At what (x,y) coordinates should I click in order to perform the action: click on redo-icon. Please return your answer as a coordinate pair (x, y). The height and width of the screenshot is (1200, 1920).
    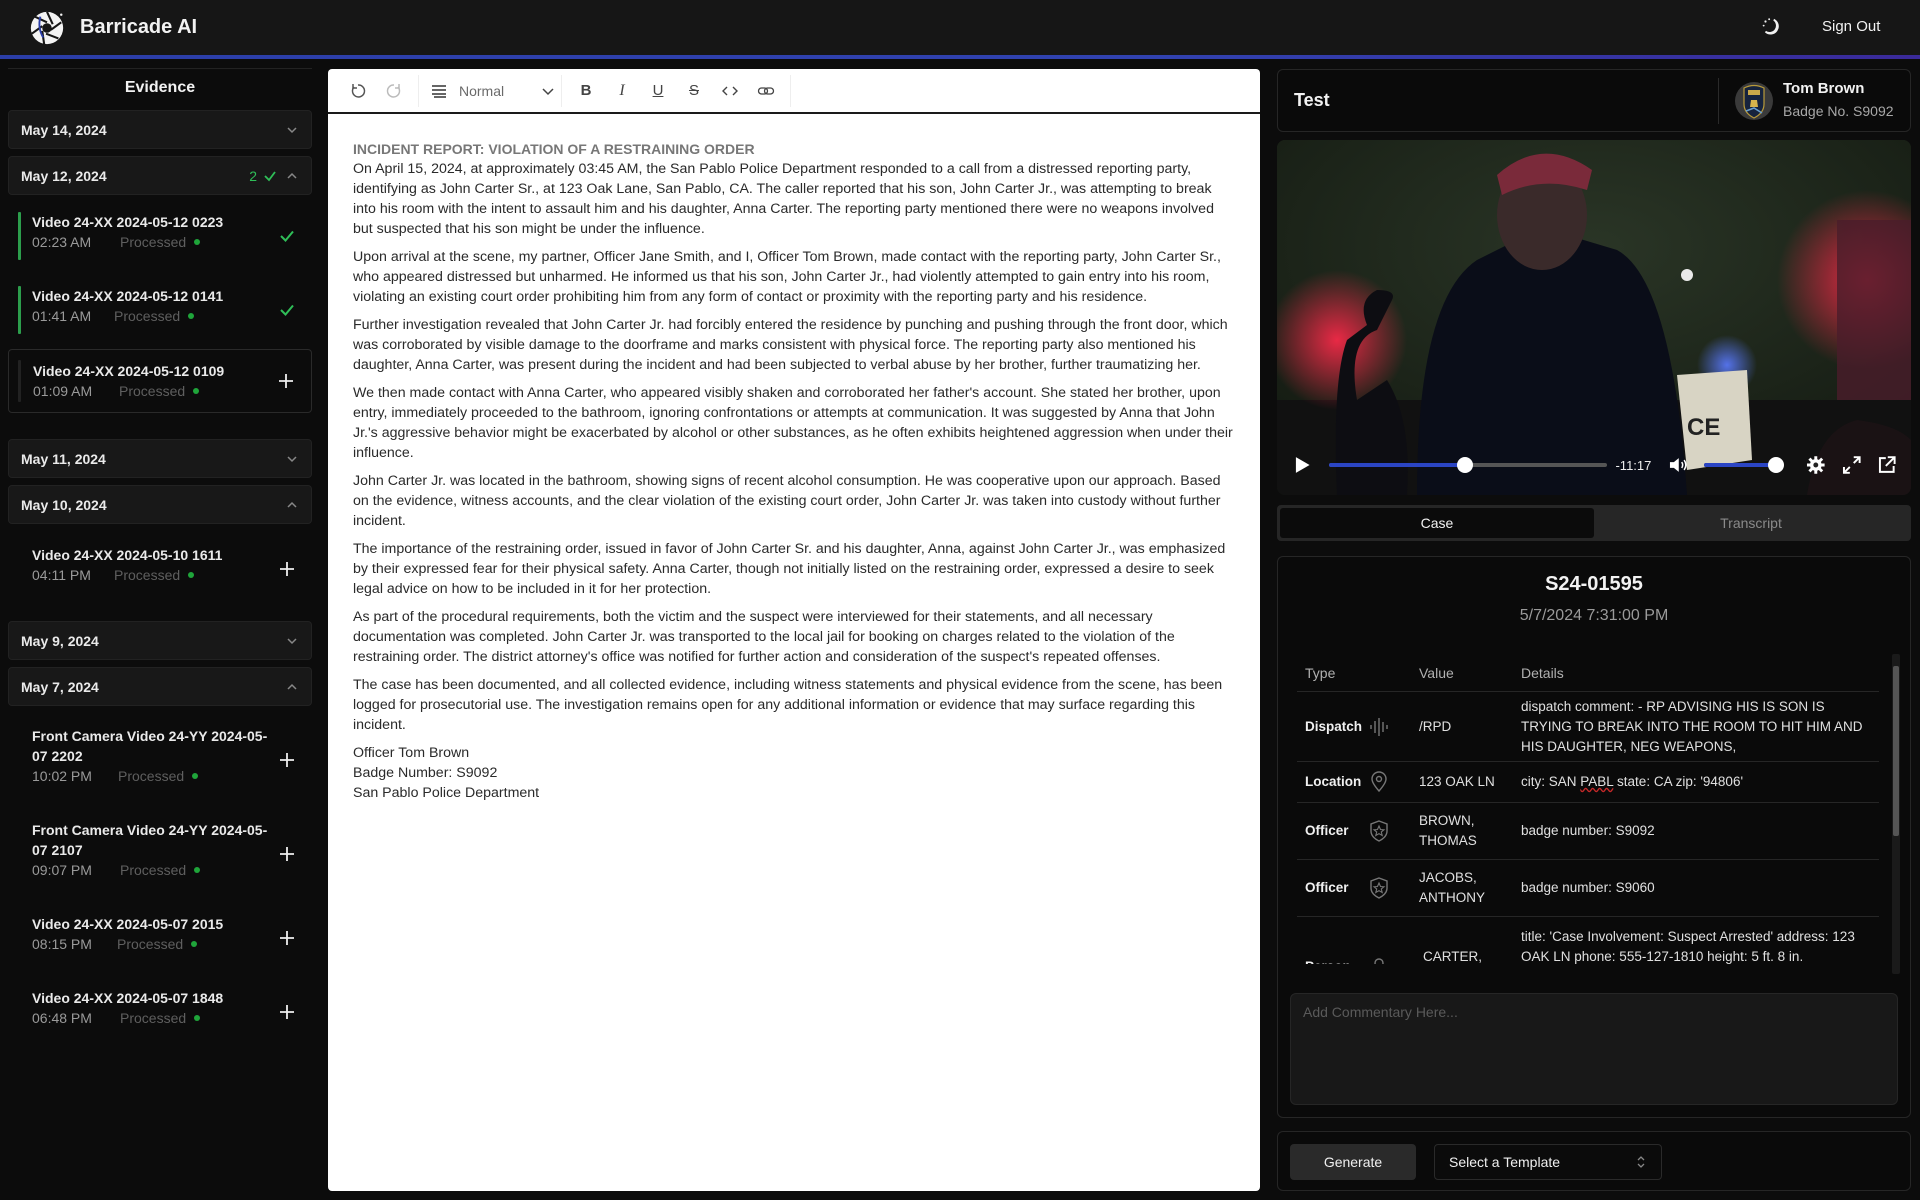
    Looking at the image, I should click on (393, 90).